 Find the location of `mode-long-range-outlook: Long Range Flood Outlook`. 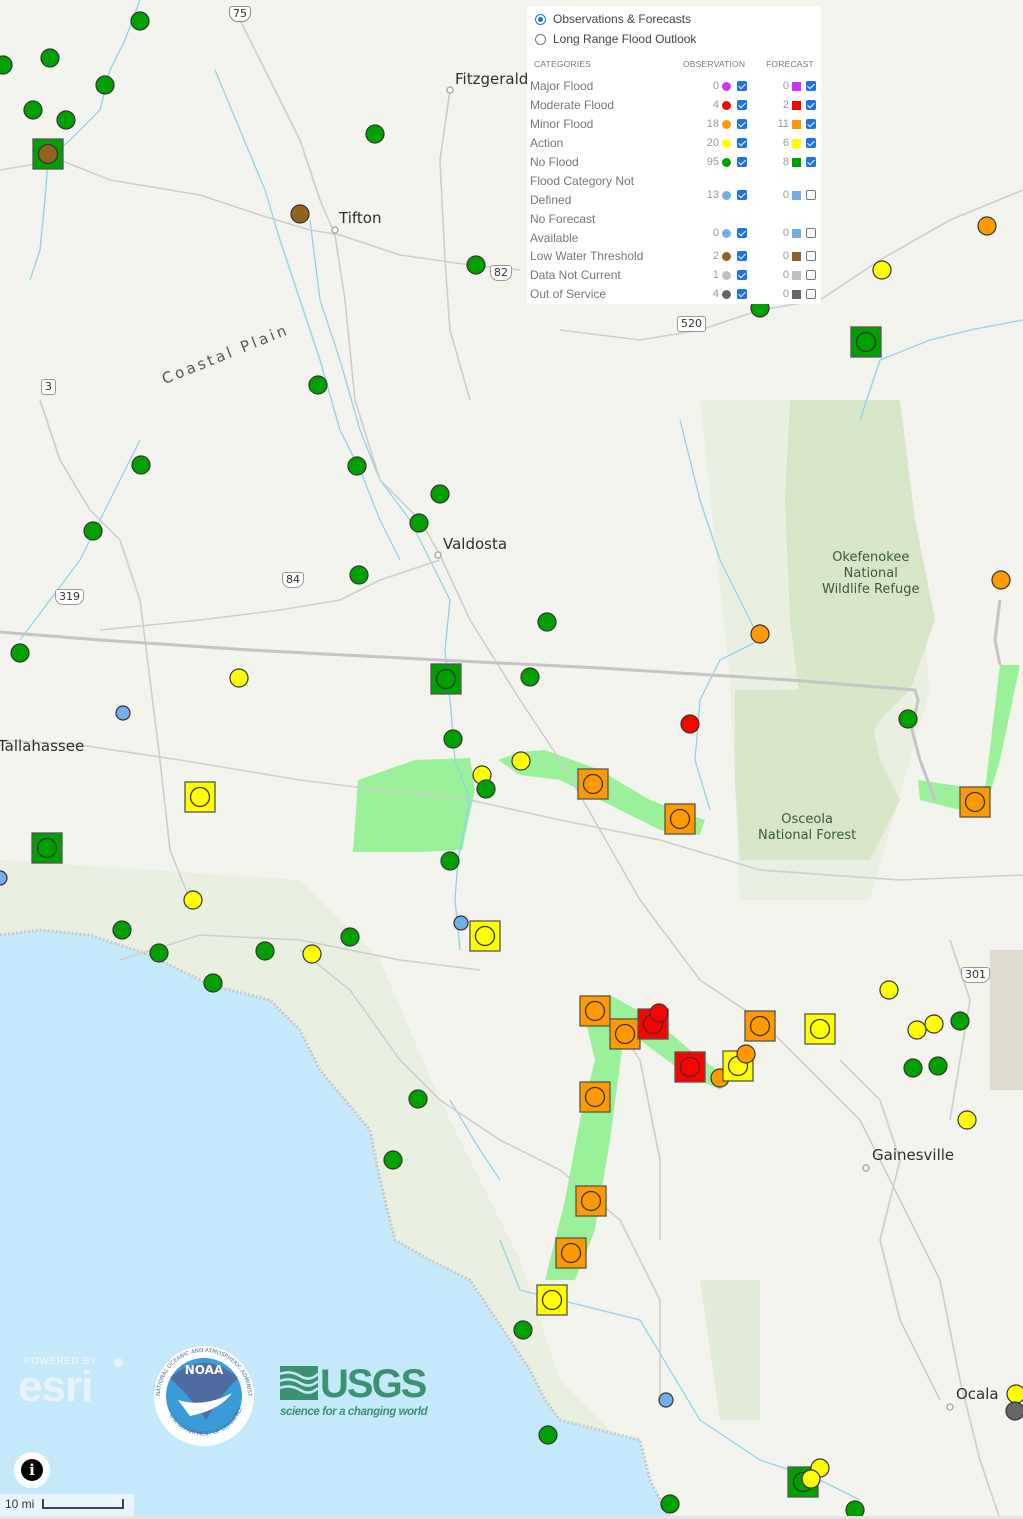

mode-long-range-outlook: Long Range Flood Outlook is located at coordinates (615, 39).